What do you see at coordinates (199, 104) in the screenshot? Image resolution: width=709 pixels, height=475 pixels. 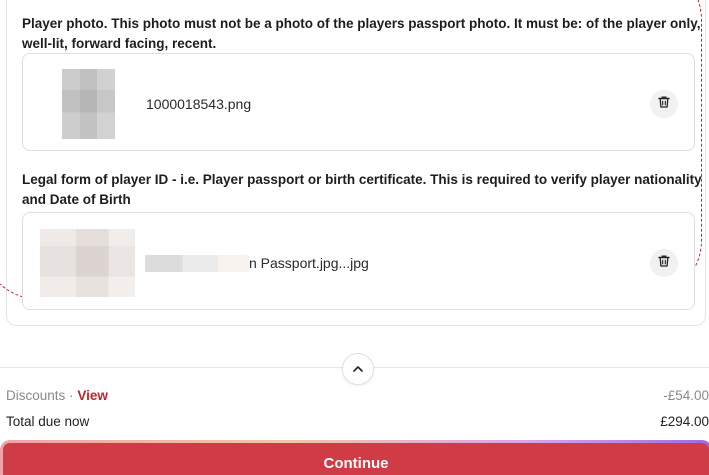 I see `player-photo-file-name: 1000018543.png` at bounding box center [199, 104].